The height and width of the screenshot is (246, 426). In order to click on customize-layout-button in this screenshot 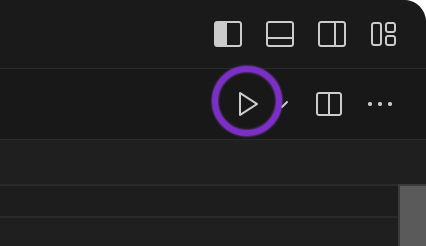, I will do `click(384, 34)`.